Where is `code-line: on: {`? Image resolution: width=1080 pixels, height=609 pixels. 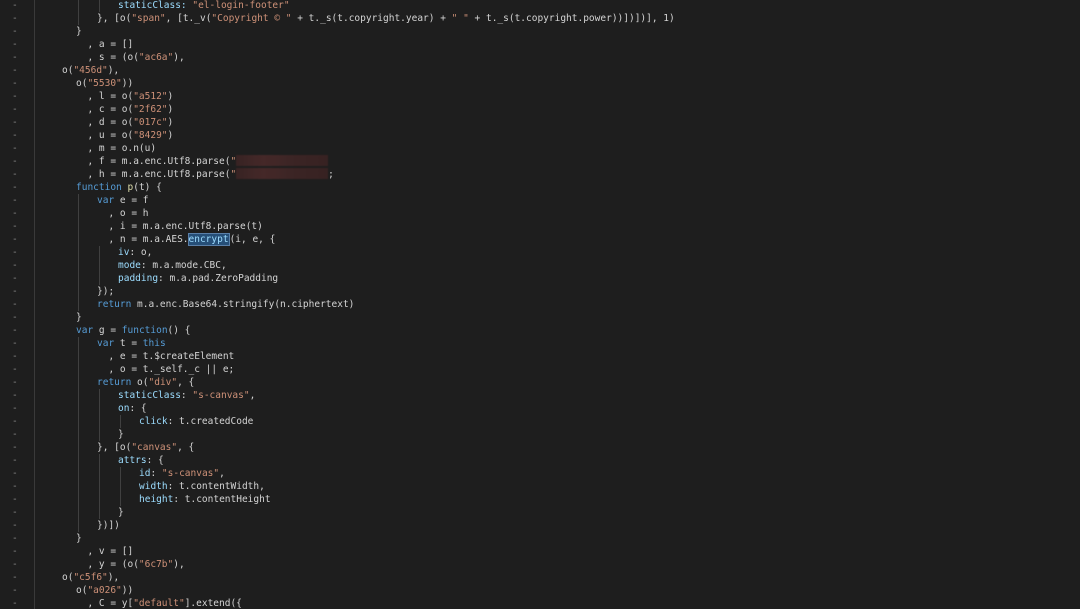
code-line: on: { is located at coordinates (540, 408).